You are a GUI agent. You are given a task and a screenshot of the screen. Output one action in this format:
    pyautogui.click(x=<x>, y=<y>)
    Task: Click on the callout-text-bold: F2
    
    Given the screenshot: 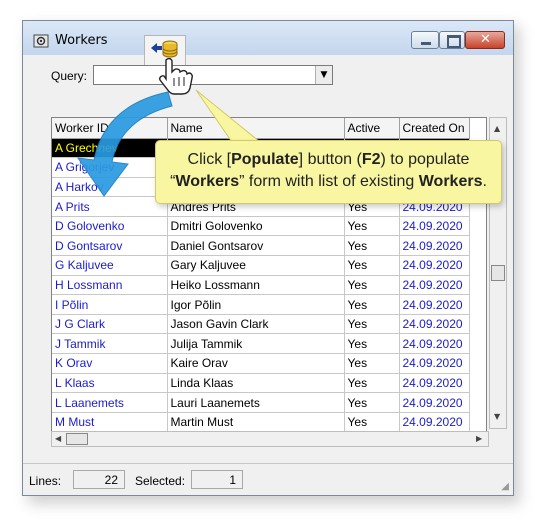 What is the action you would take?
    pyautogui.click(x=371, y=159)
    